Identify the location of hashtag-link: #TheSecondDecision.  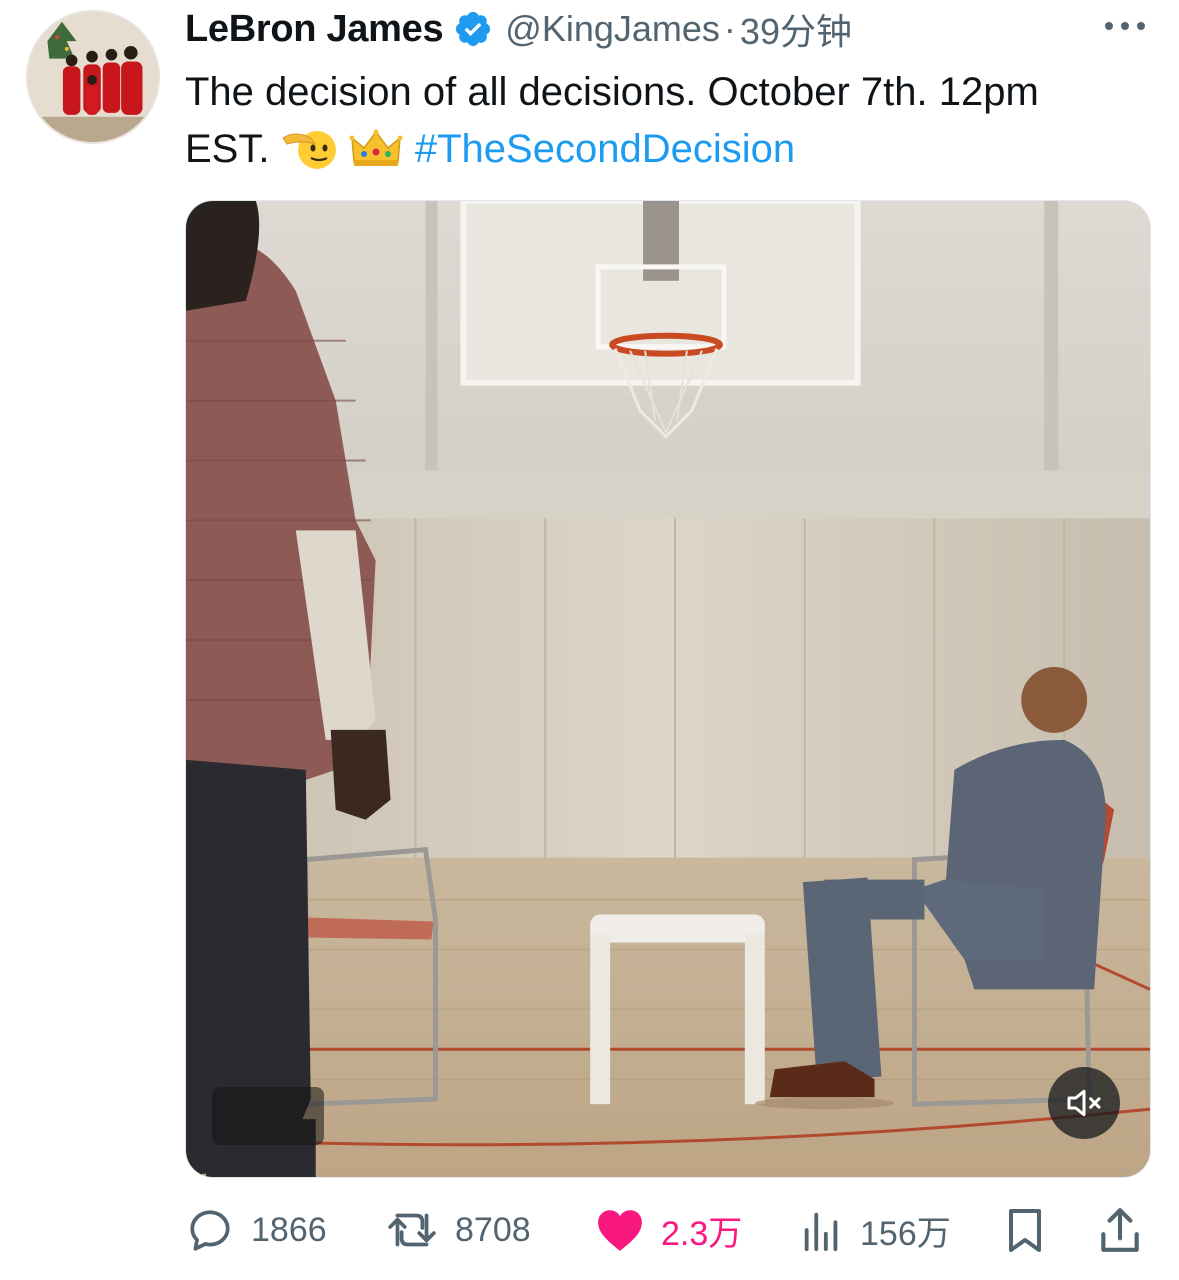
(605, 149).